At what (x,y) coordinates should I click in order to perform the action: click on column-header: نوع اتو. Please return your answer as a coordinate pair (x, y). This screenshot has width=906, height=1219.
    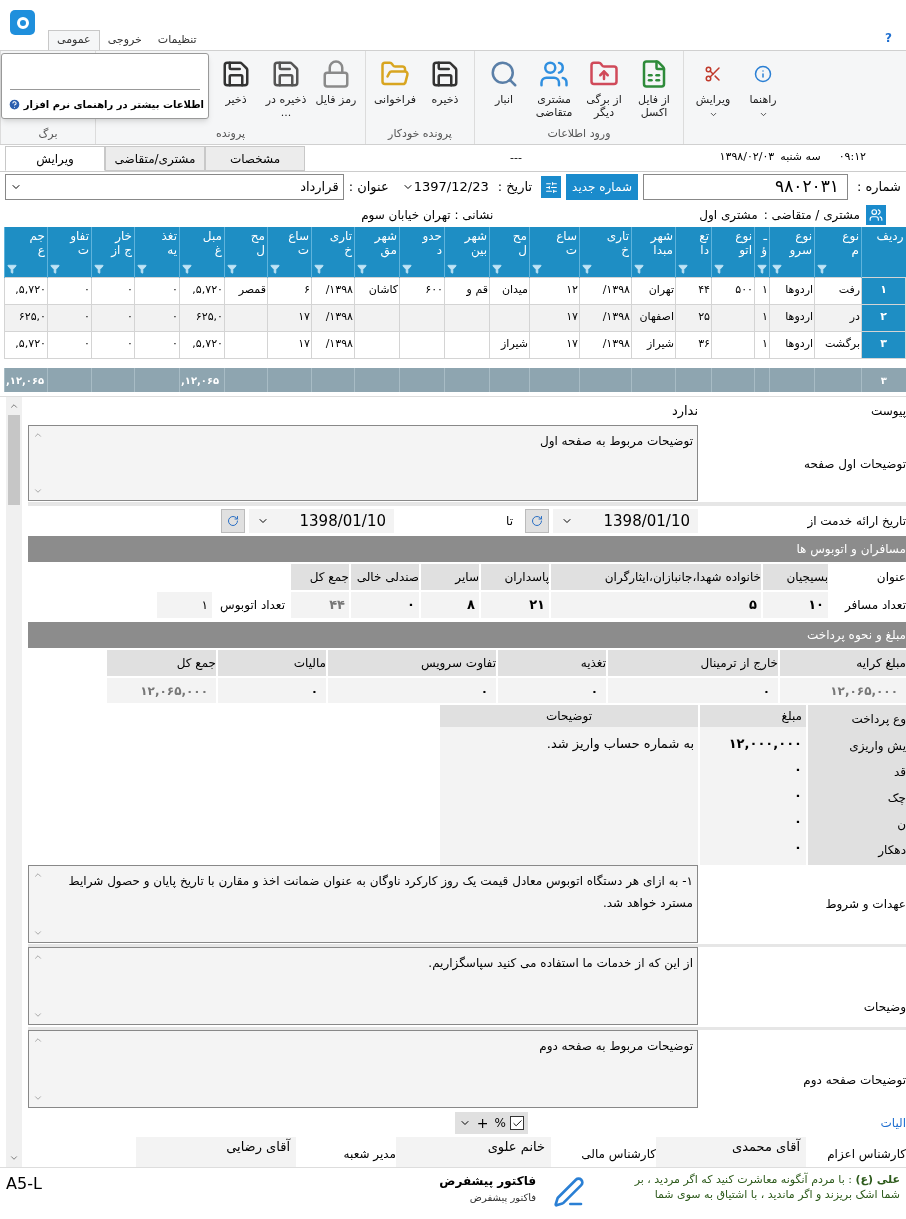
    Looking at the image, I should click on (733, 252).